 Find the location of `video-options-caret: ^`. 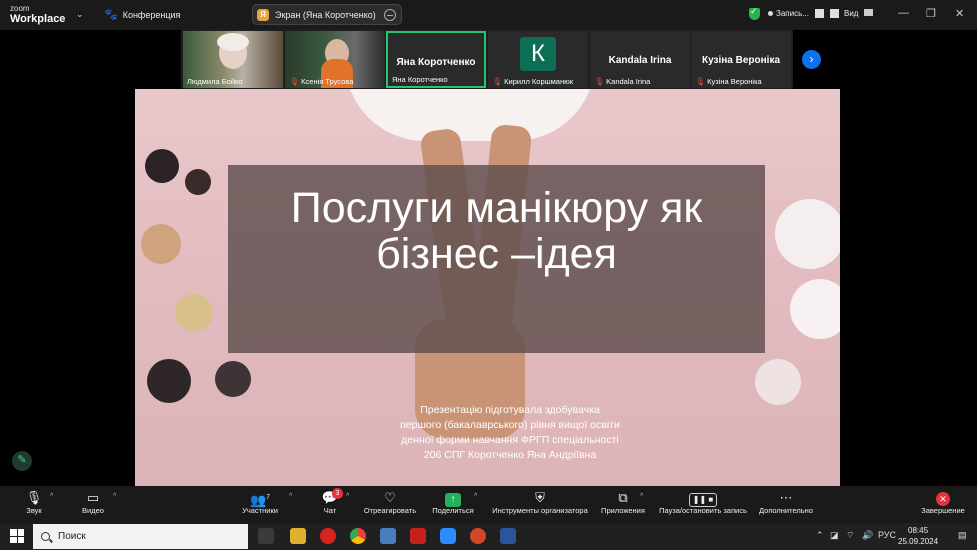

video-options-caret: ^ is located at coordinates (114, 496).